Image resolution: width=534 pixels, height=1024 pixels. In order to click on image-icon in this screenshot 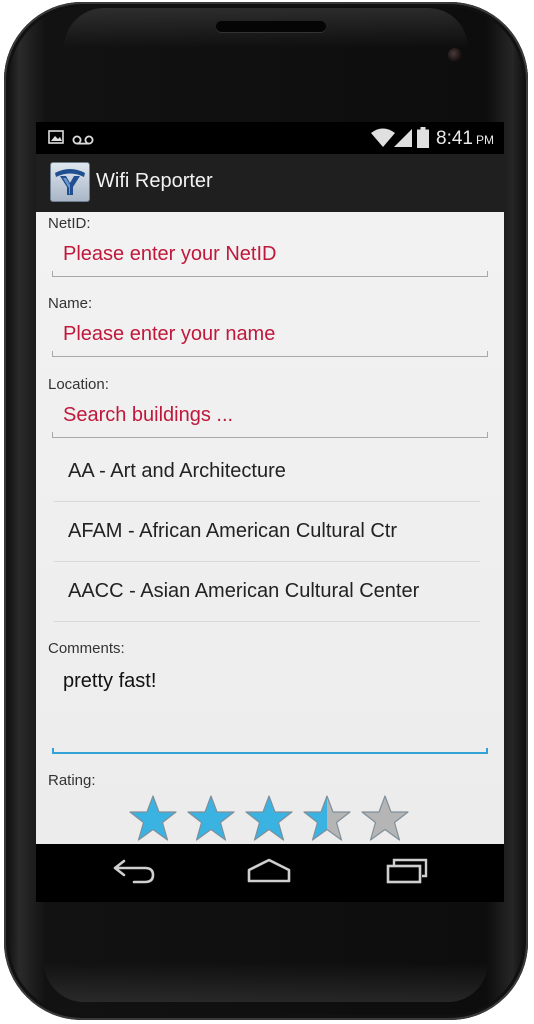, I will do `click(56, 139)`.